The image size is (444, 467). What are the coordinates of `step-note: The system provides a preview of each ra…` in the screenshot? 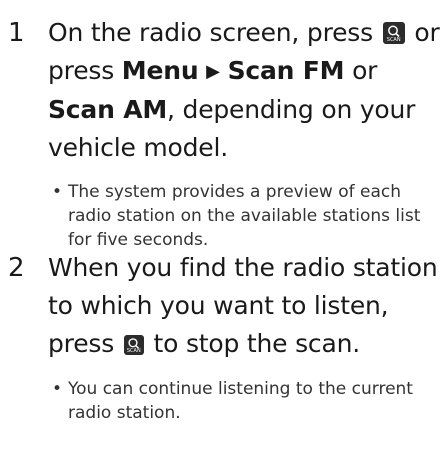 It's located at (243, 216).